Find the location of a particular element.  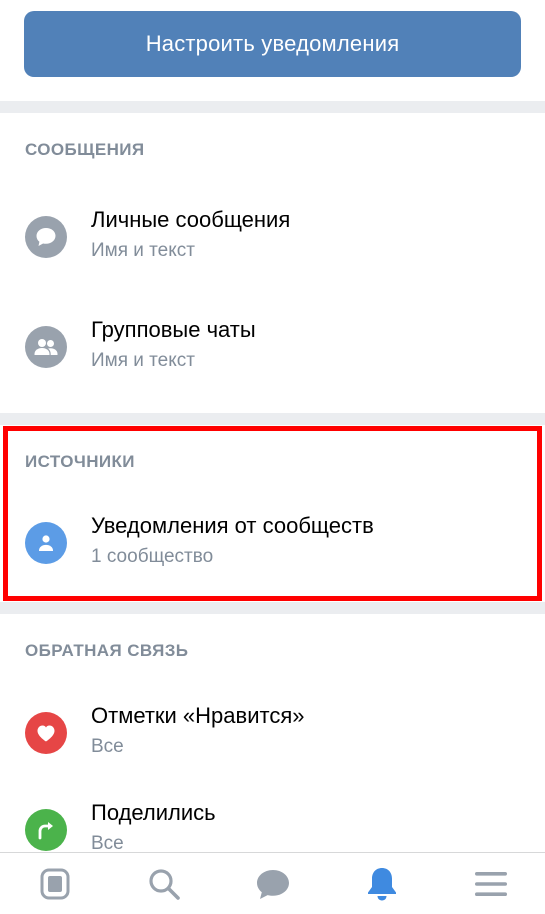

search-icon is located at coordinates (164, 884).